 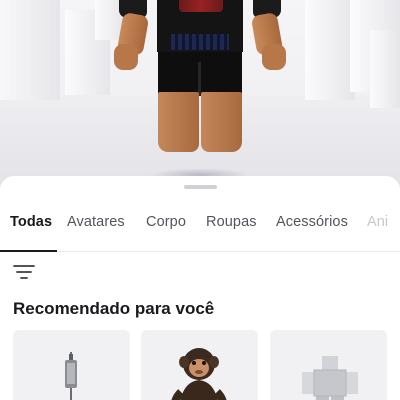 I want to click on tab-corpo: Corpo, so click(x=166, y=222).